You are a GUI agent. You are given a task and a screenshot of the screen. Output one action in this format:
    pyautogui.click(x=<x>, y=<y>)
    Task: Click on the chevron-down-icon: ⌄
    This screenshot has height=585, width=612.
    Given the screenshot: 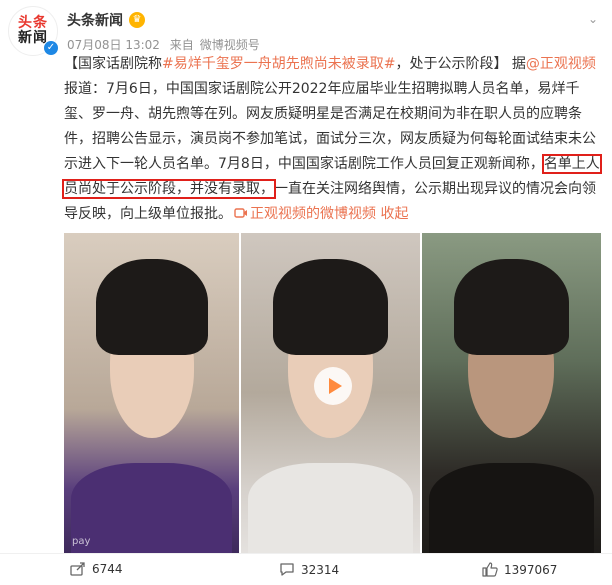 What is the action you would take?
    pyautogui.click(x=593, y=19)
    